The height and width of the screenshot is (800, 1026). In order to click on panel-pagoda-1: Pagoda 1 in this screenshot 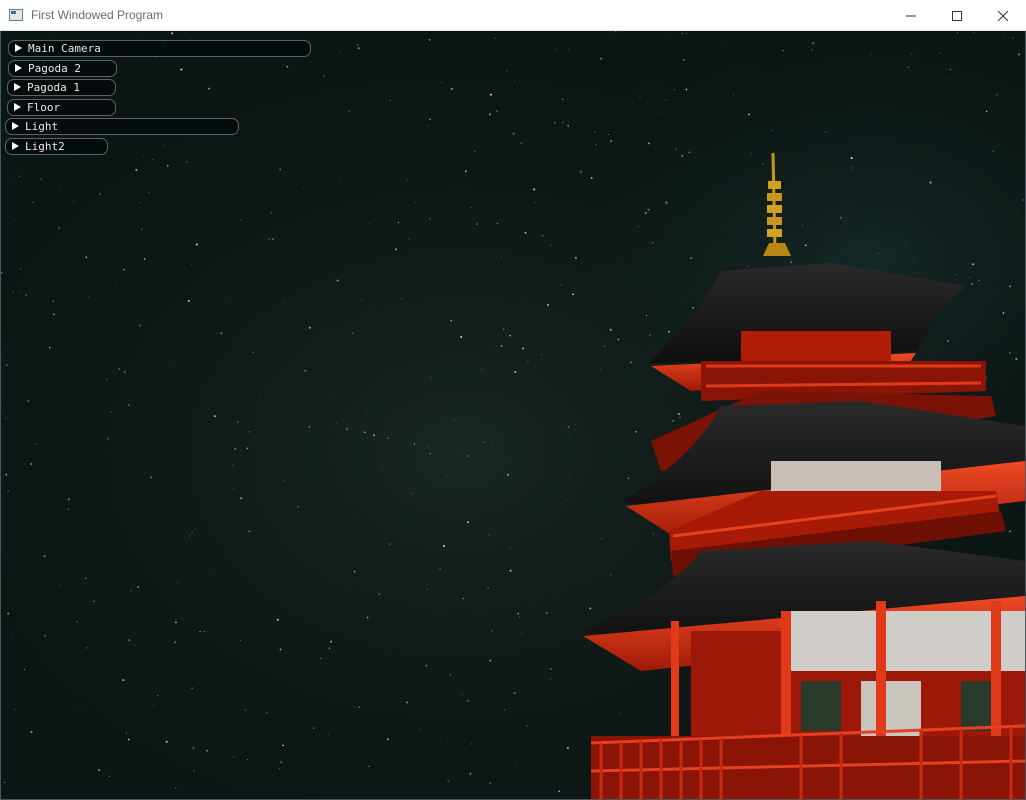, I will do `click(61, 87)`.